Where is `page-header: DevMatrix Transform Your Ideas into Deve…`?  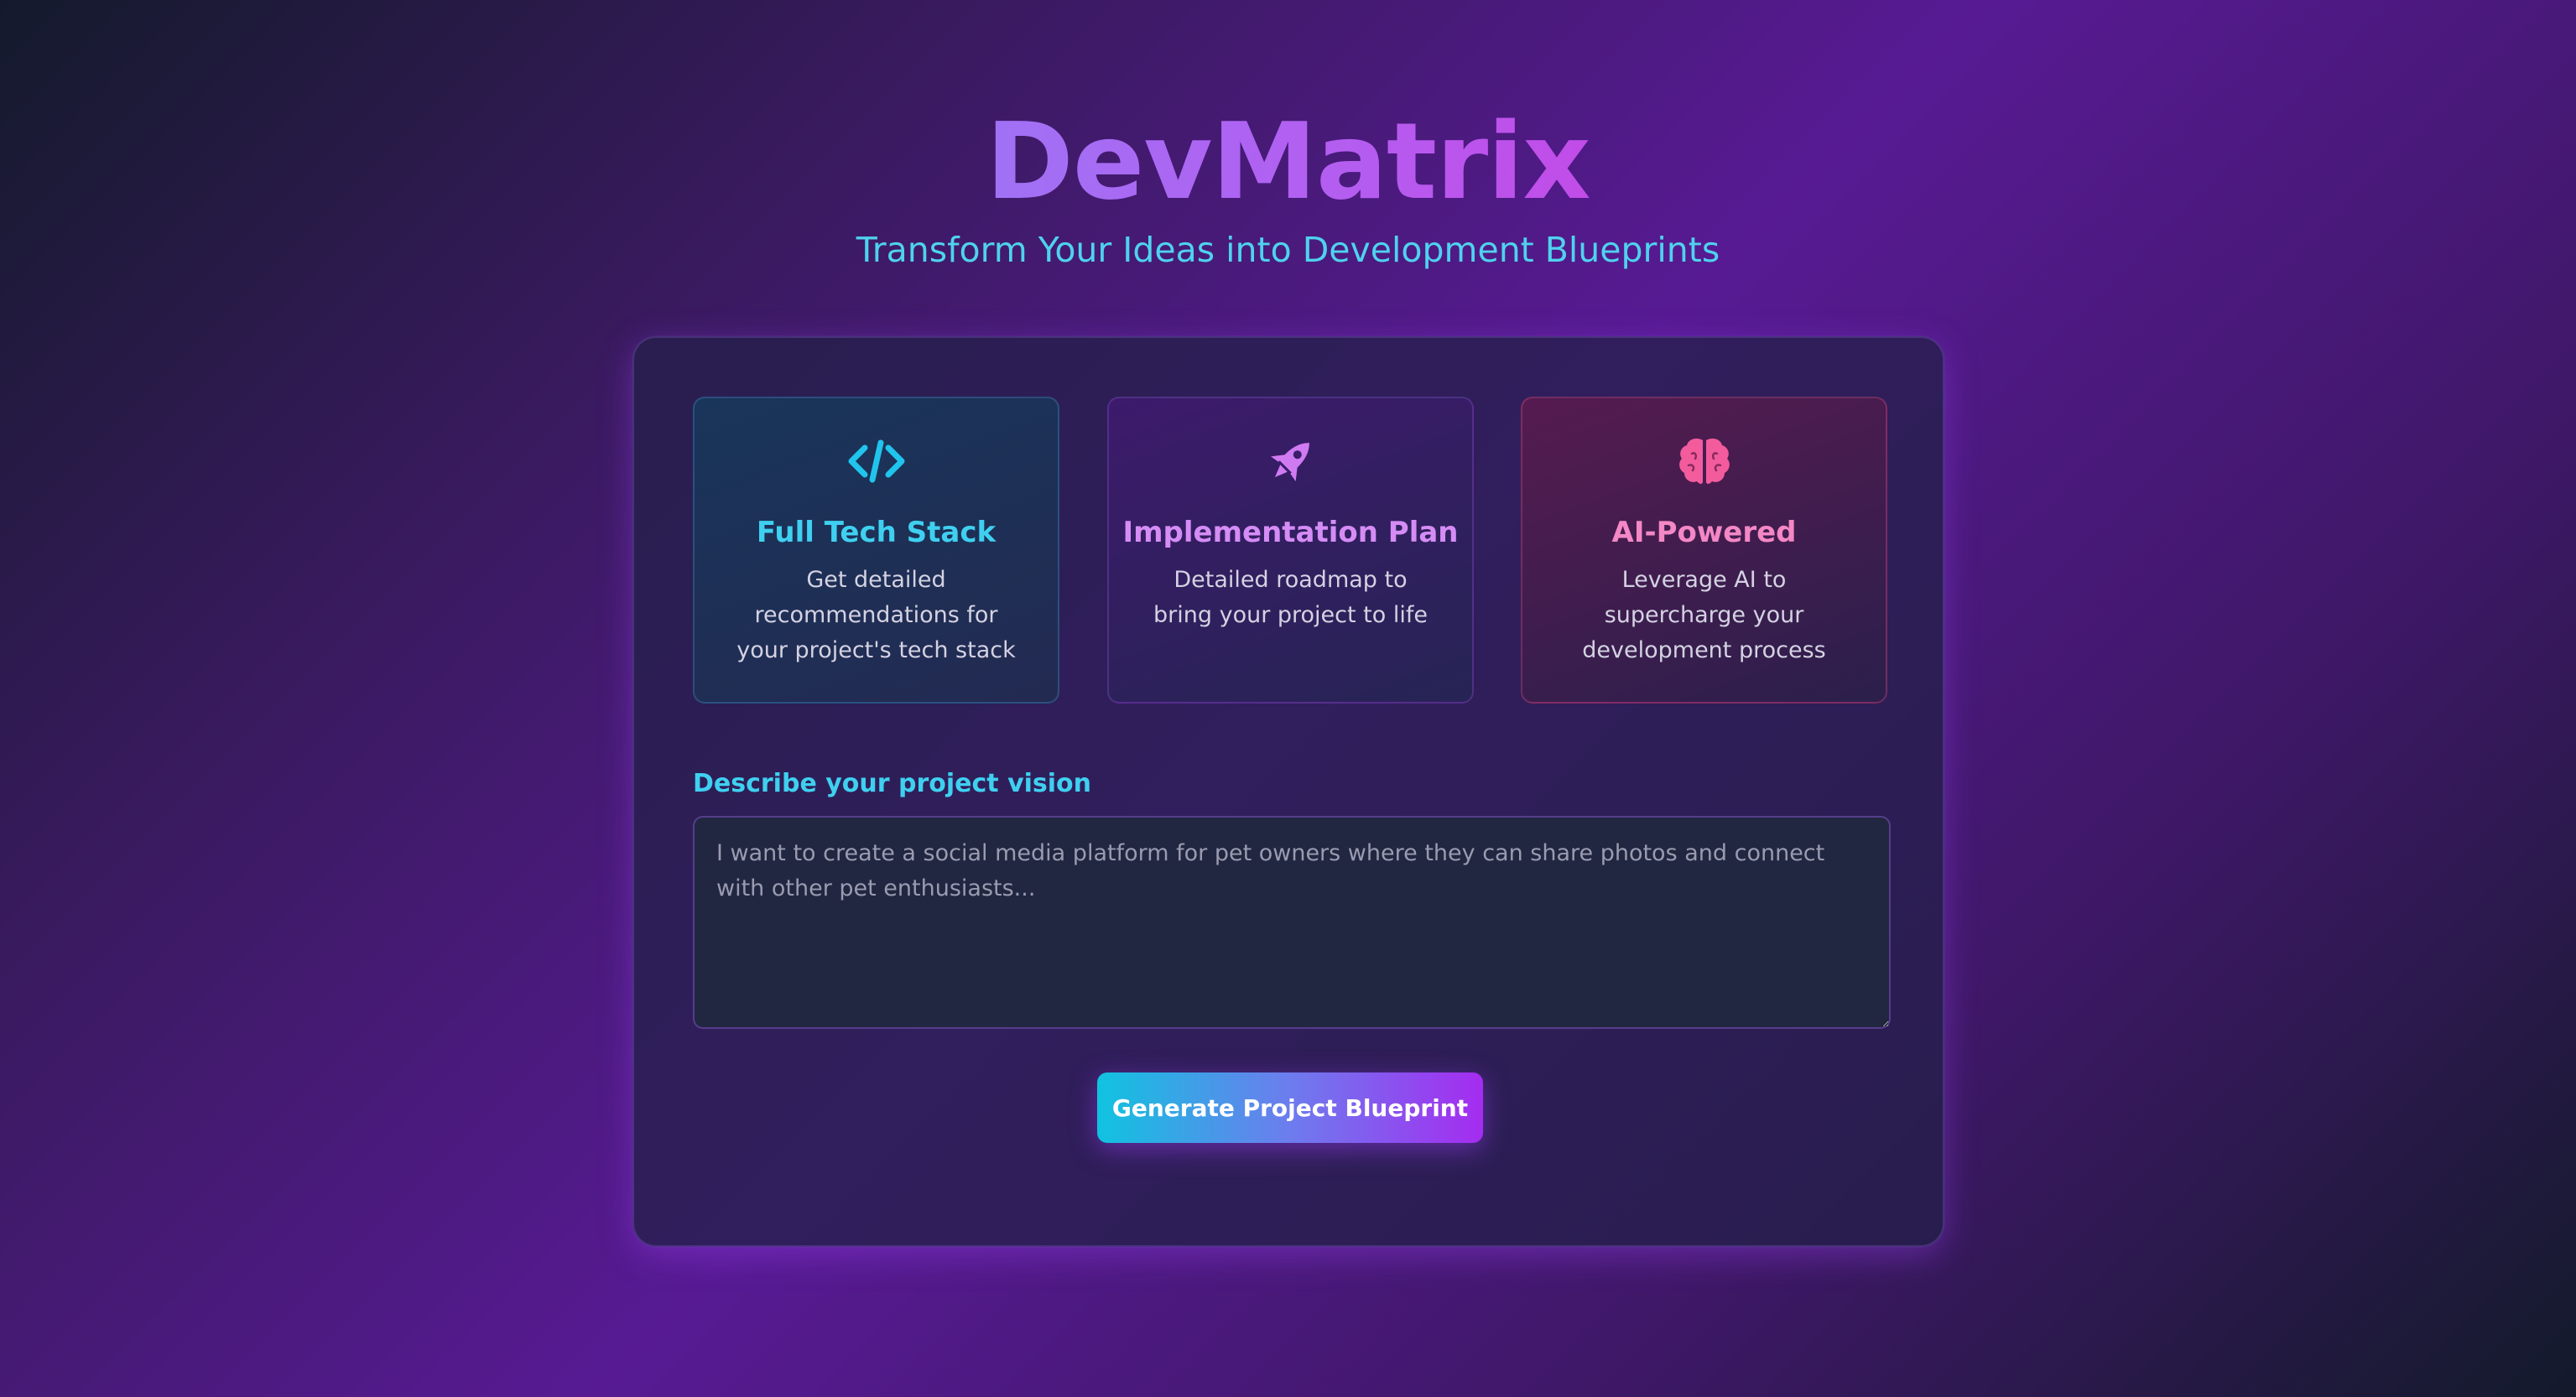 page-header: DevMatrix Transform Your Ideas into Deve… is located at coordinates (1288, 186).